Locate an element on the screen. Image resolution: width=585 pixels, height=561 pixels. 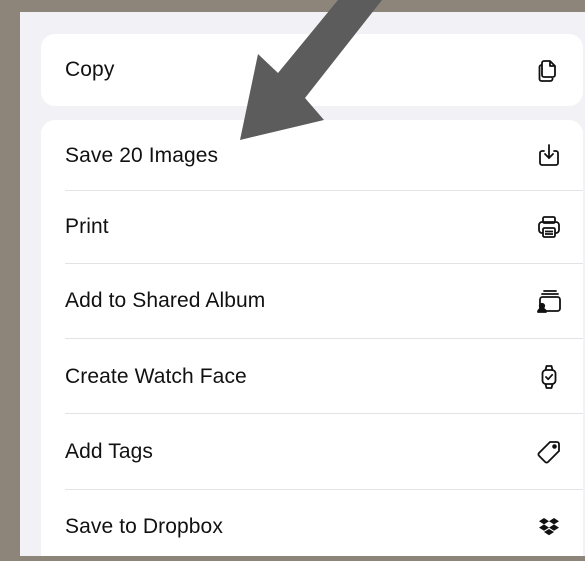
dropbox-icon is located at coordinates (549, 527).